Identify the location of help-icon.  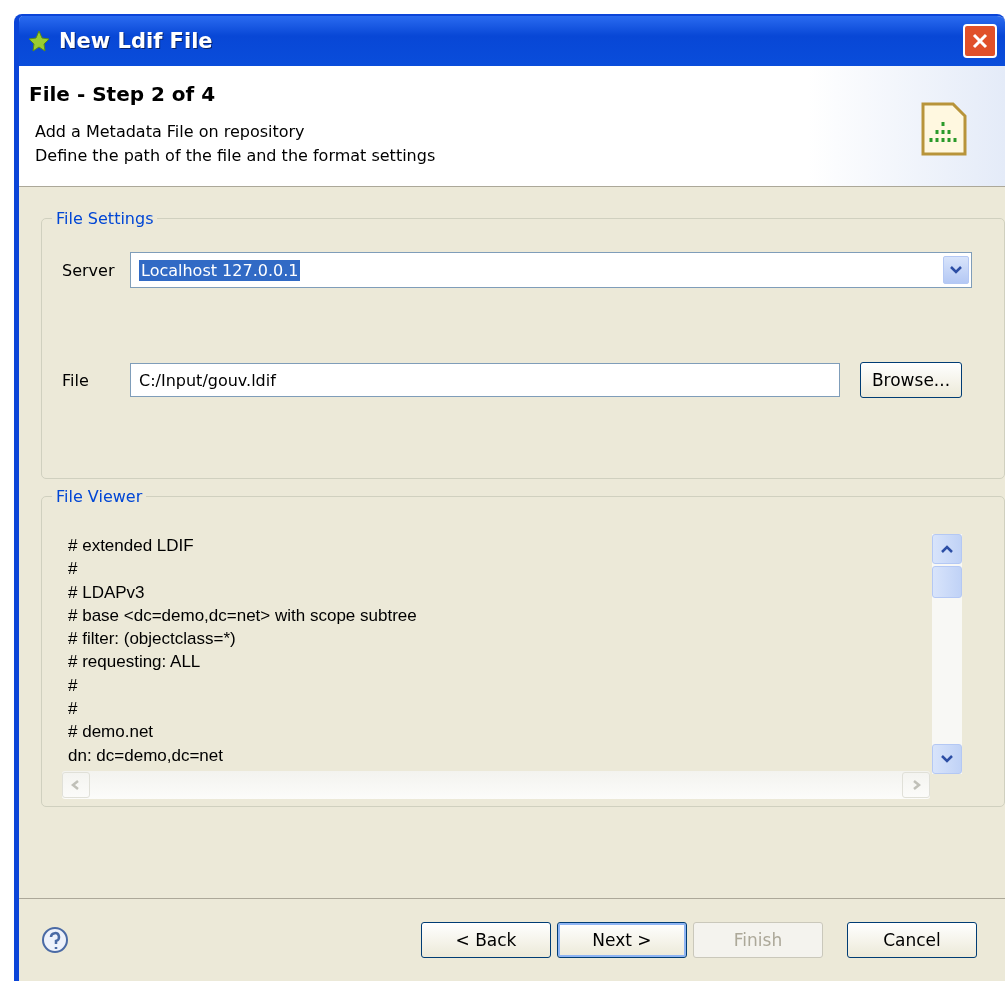
(55, 940).